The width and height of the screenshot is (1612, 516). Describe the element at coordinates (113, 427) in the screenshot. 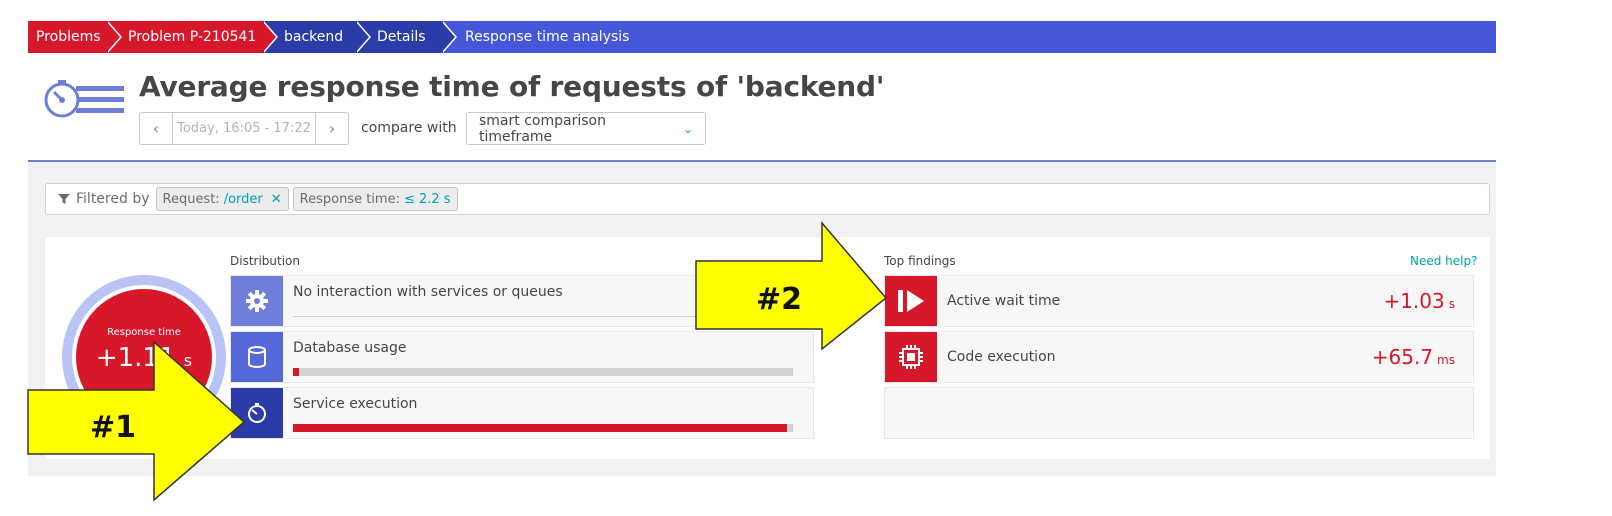

I see `annotation-label-1: #1` at that location.